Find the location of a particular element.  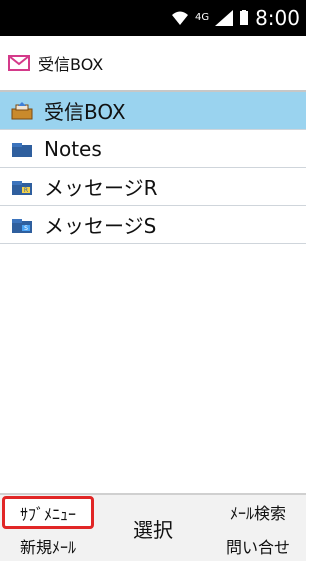

folder-label: 受信BOX is located at coordinates (85, 112).